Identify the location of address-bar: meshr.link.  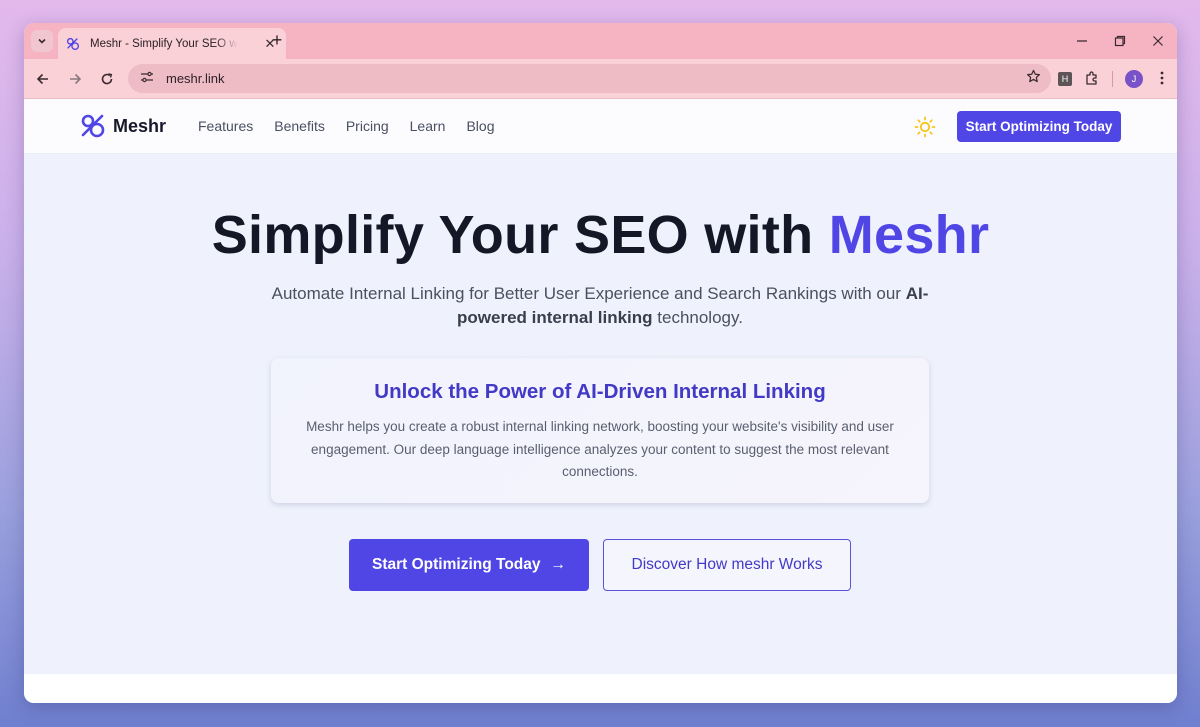
(589, 78).